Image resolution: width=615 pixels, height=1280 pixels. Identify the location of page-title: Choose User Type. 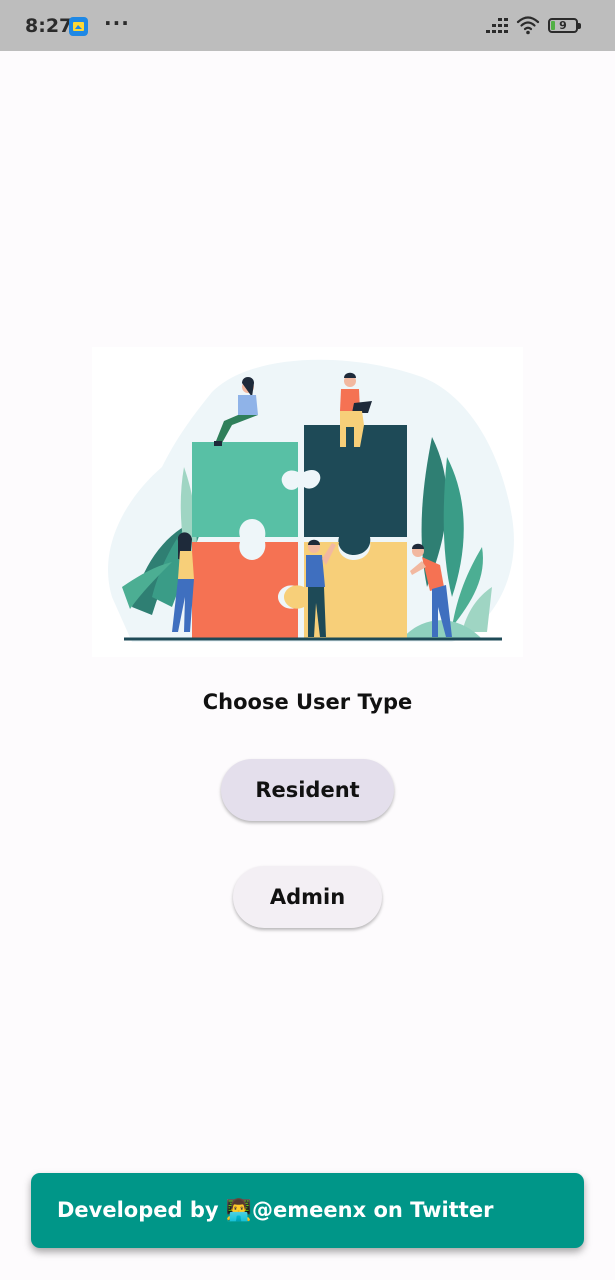
(307, 702).